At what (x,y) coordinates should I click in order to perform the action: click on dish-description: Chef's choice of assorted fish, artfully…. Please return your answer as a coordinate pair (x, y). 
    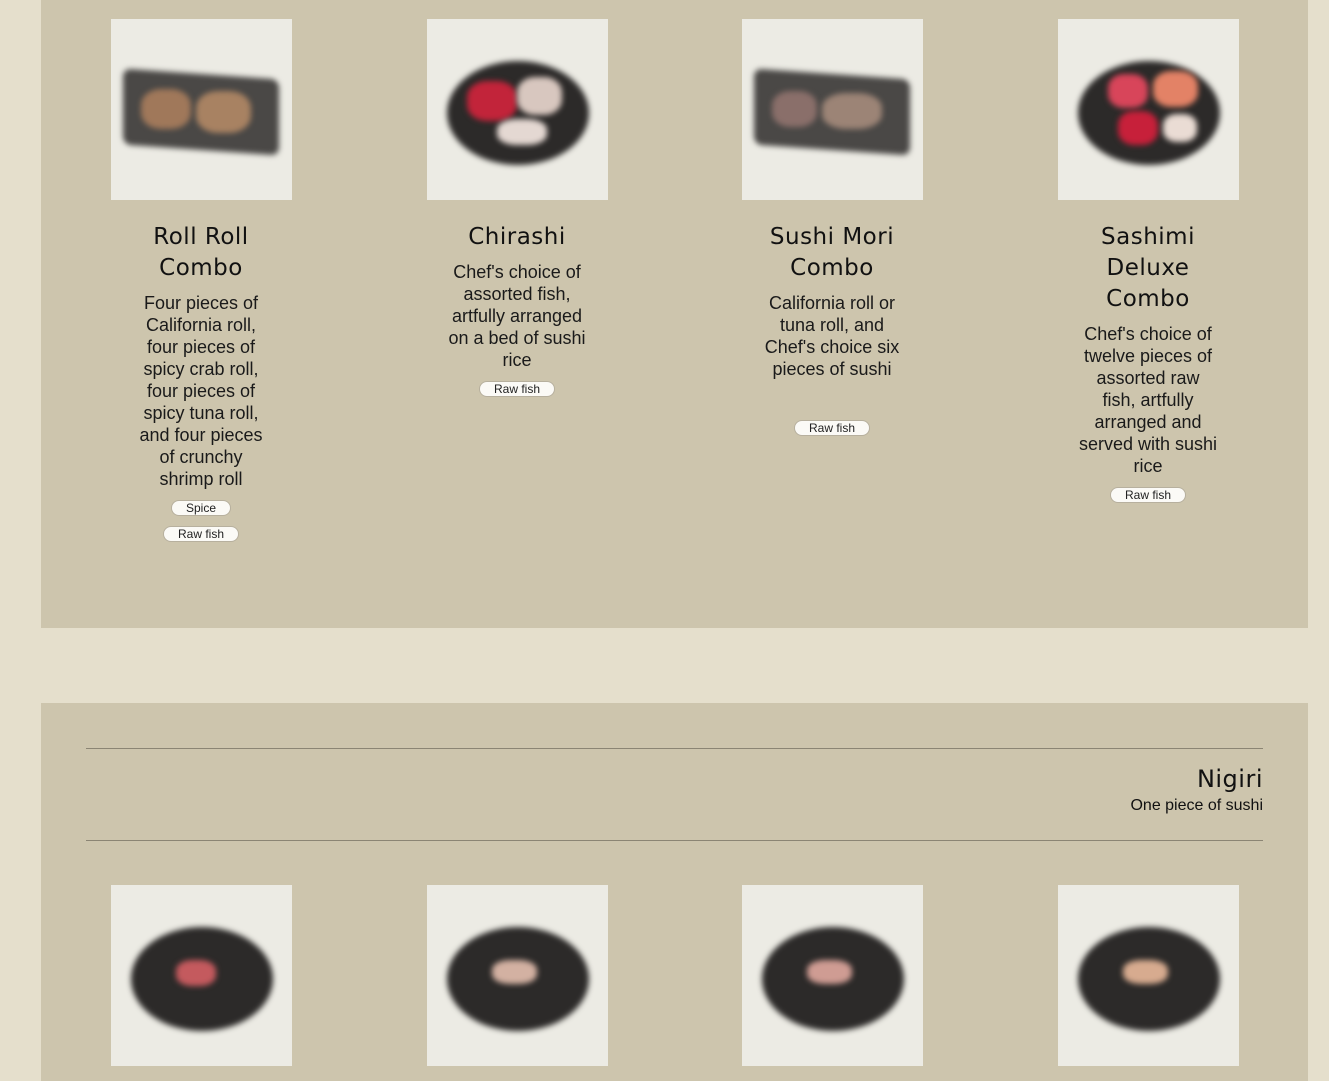
    Looking at the image, I should click on (517, 316).